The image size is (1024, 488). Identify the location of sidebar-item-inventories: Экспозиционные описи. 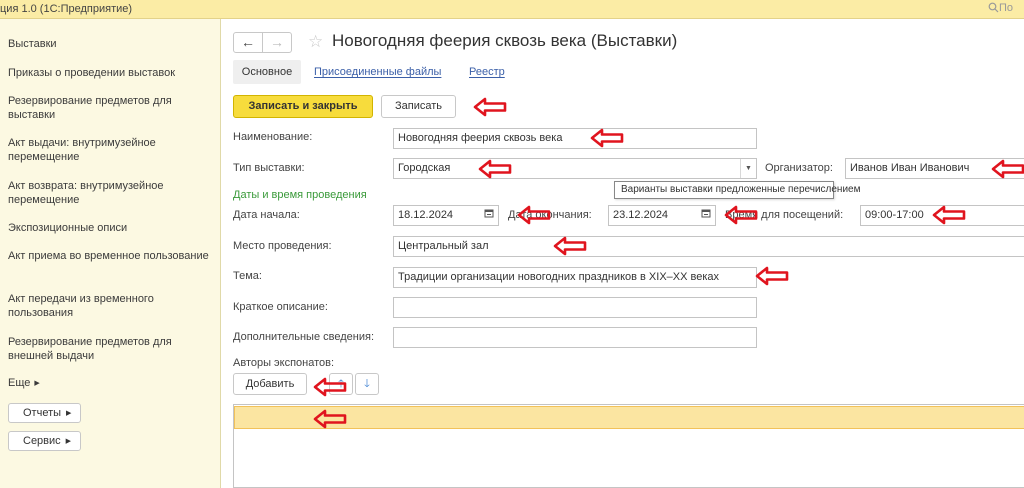
(110, 228).